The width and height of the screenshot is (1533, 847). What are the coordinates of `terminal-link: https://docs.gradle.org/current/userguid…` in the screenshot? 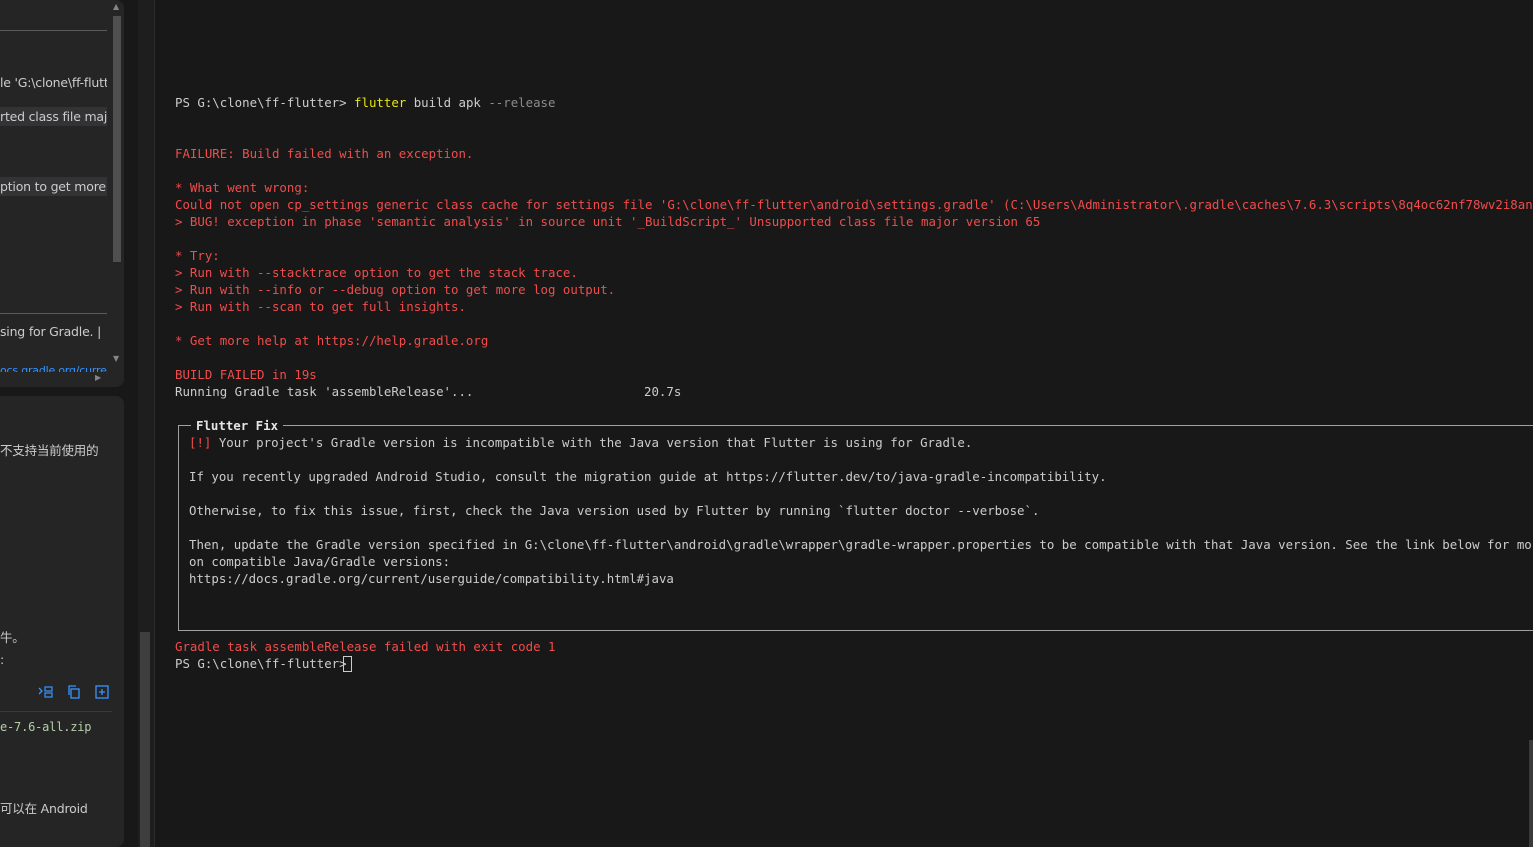 It's located at (431, 578).